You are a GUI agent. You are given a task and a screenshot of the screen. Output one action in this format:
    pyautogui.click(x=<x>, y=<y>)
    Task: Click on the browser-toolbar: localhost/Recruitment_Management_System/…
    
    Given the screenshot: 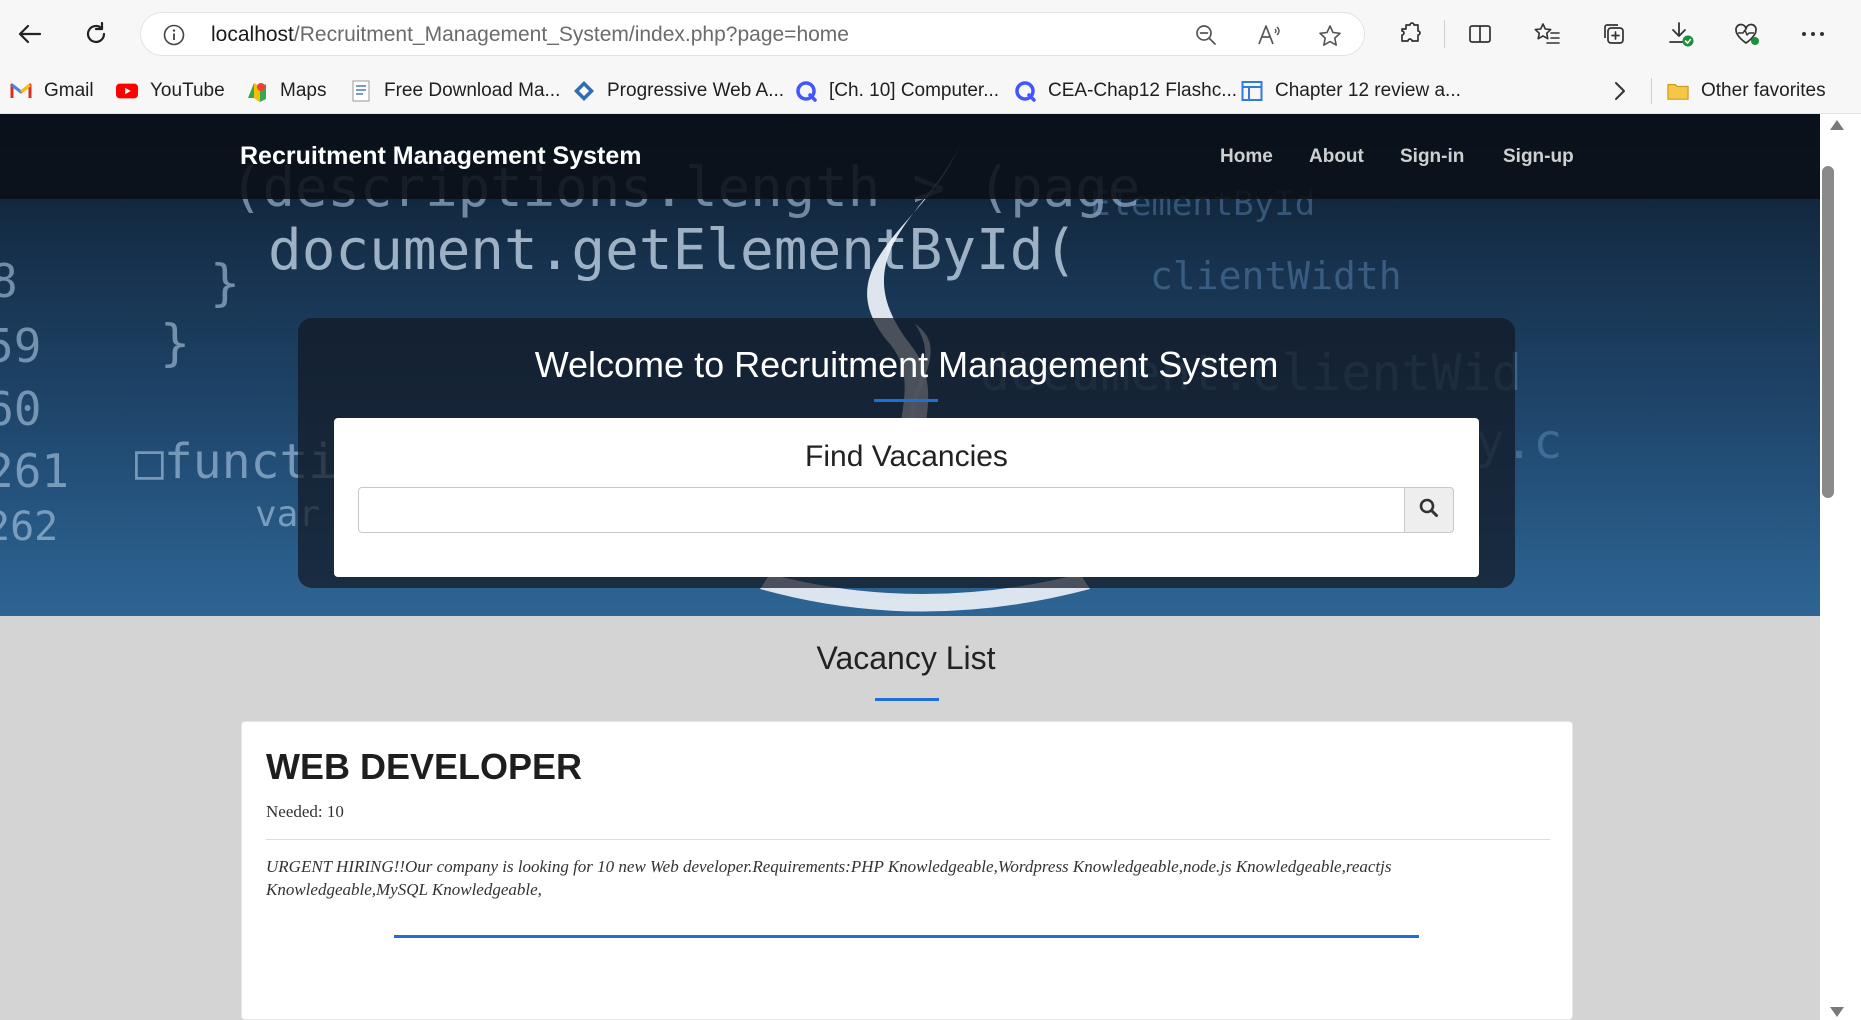 What is the action you would take?
    pyautogui.click(x=930, y=34)
    